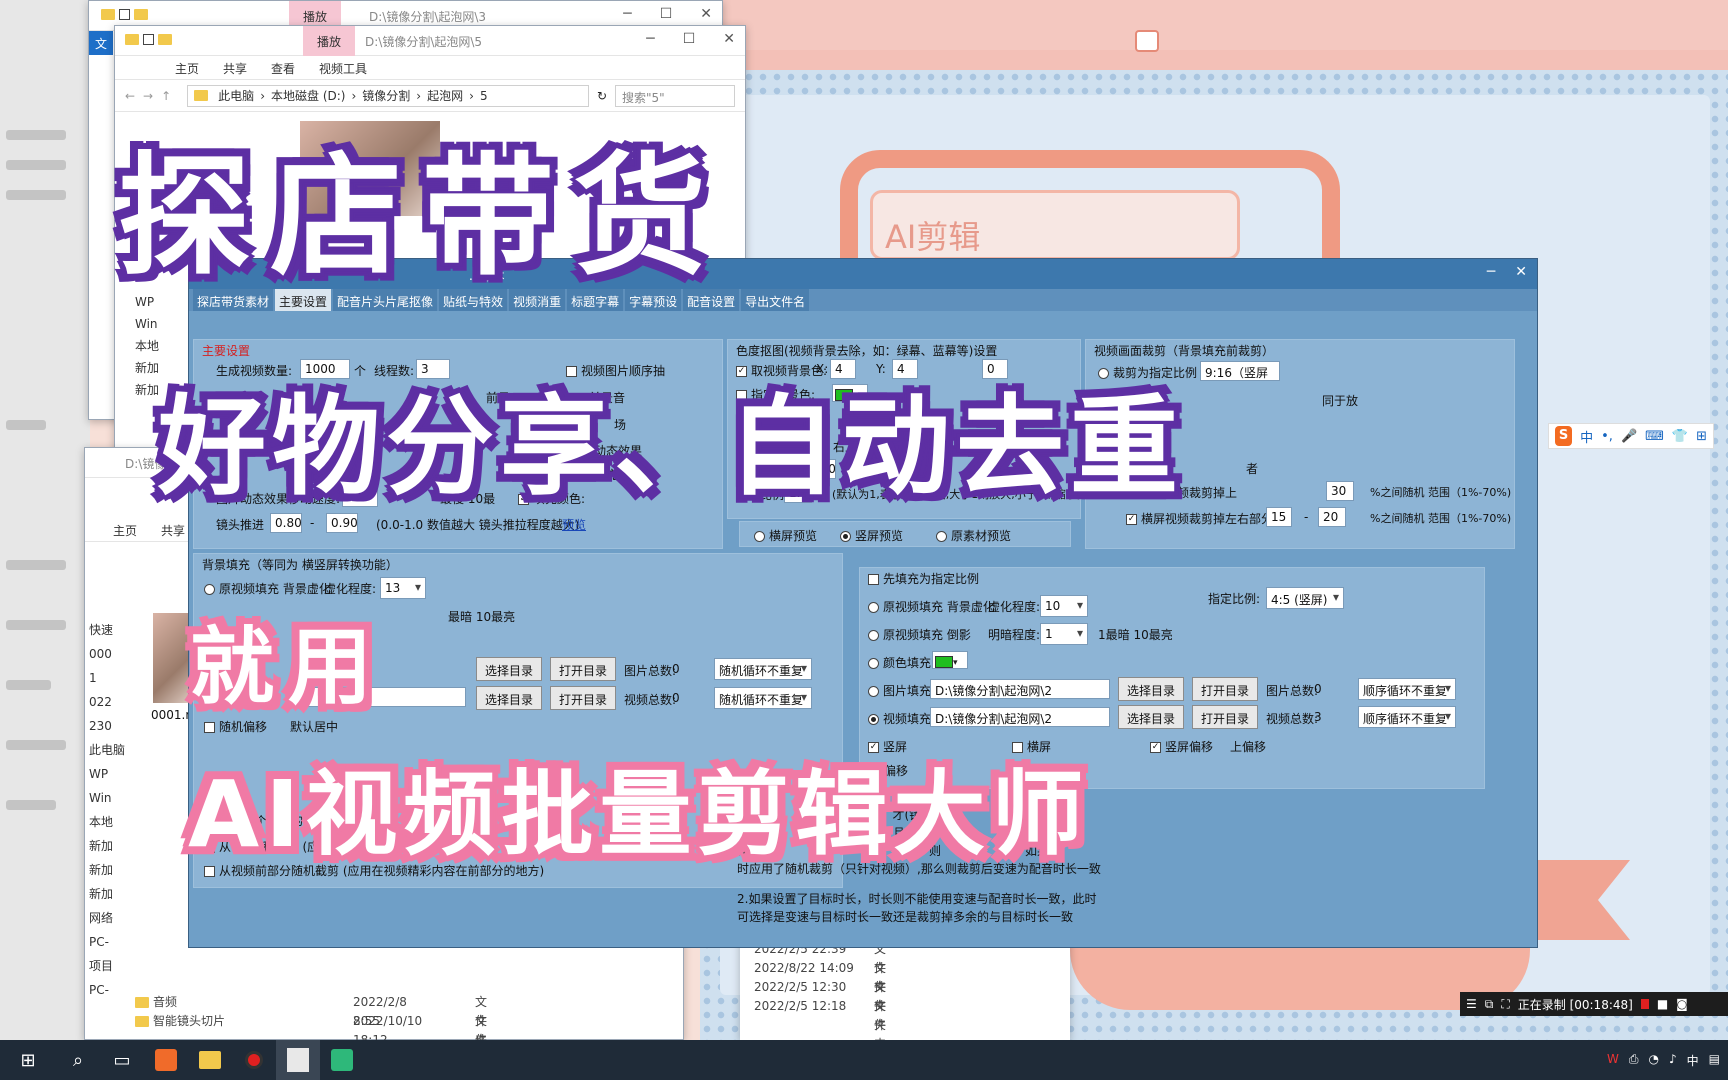 The height and width of the screenshot is (1080, 1728). I want to click on camera-icon: ◙, so click(1682, 1004).